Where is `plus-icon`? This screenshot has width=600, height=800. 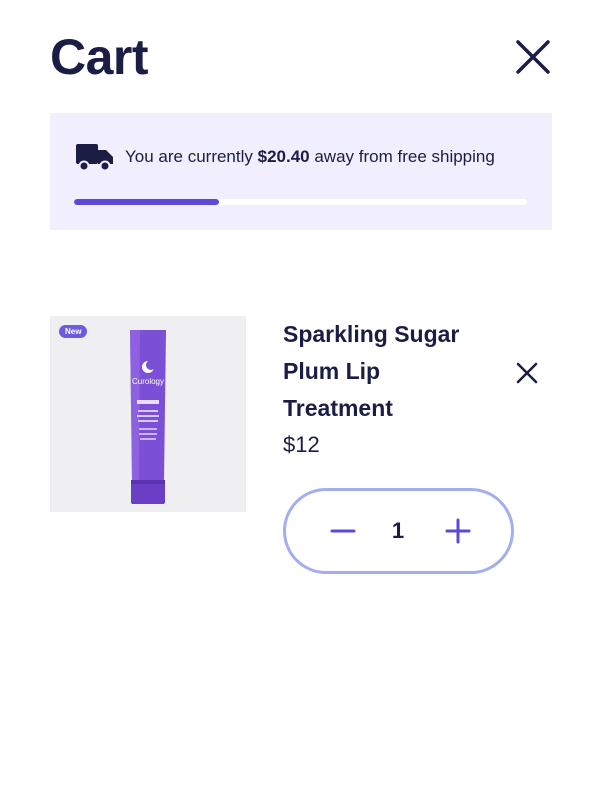 plus-icon is located at coordinates (458, 531).